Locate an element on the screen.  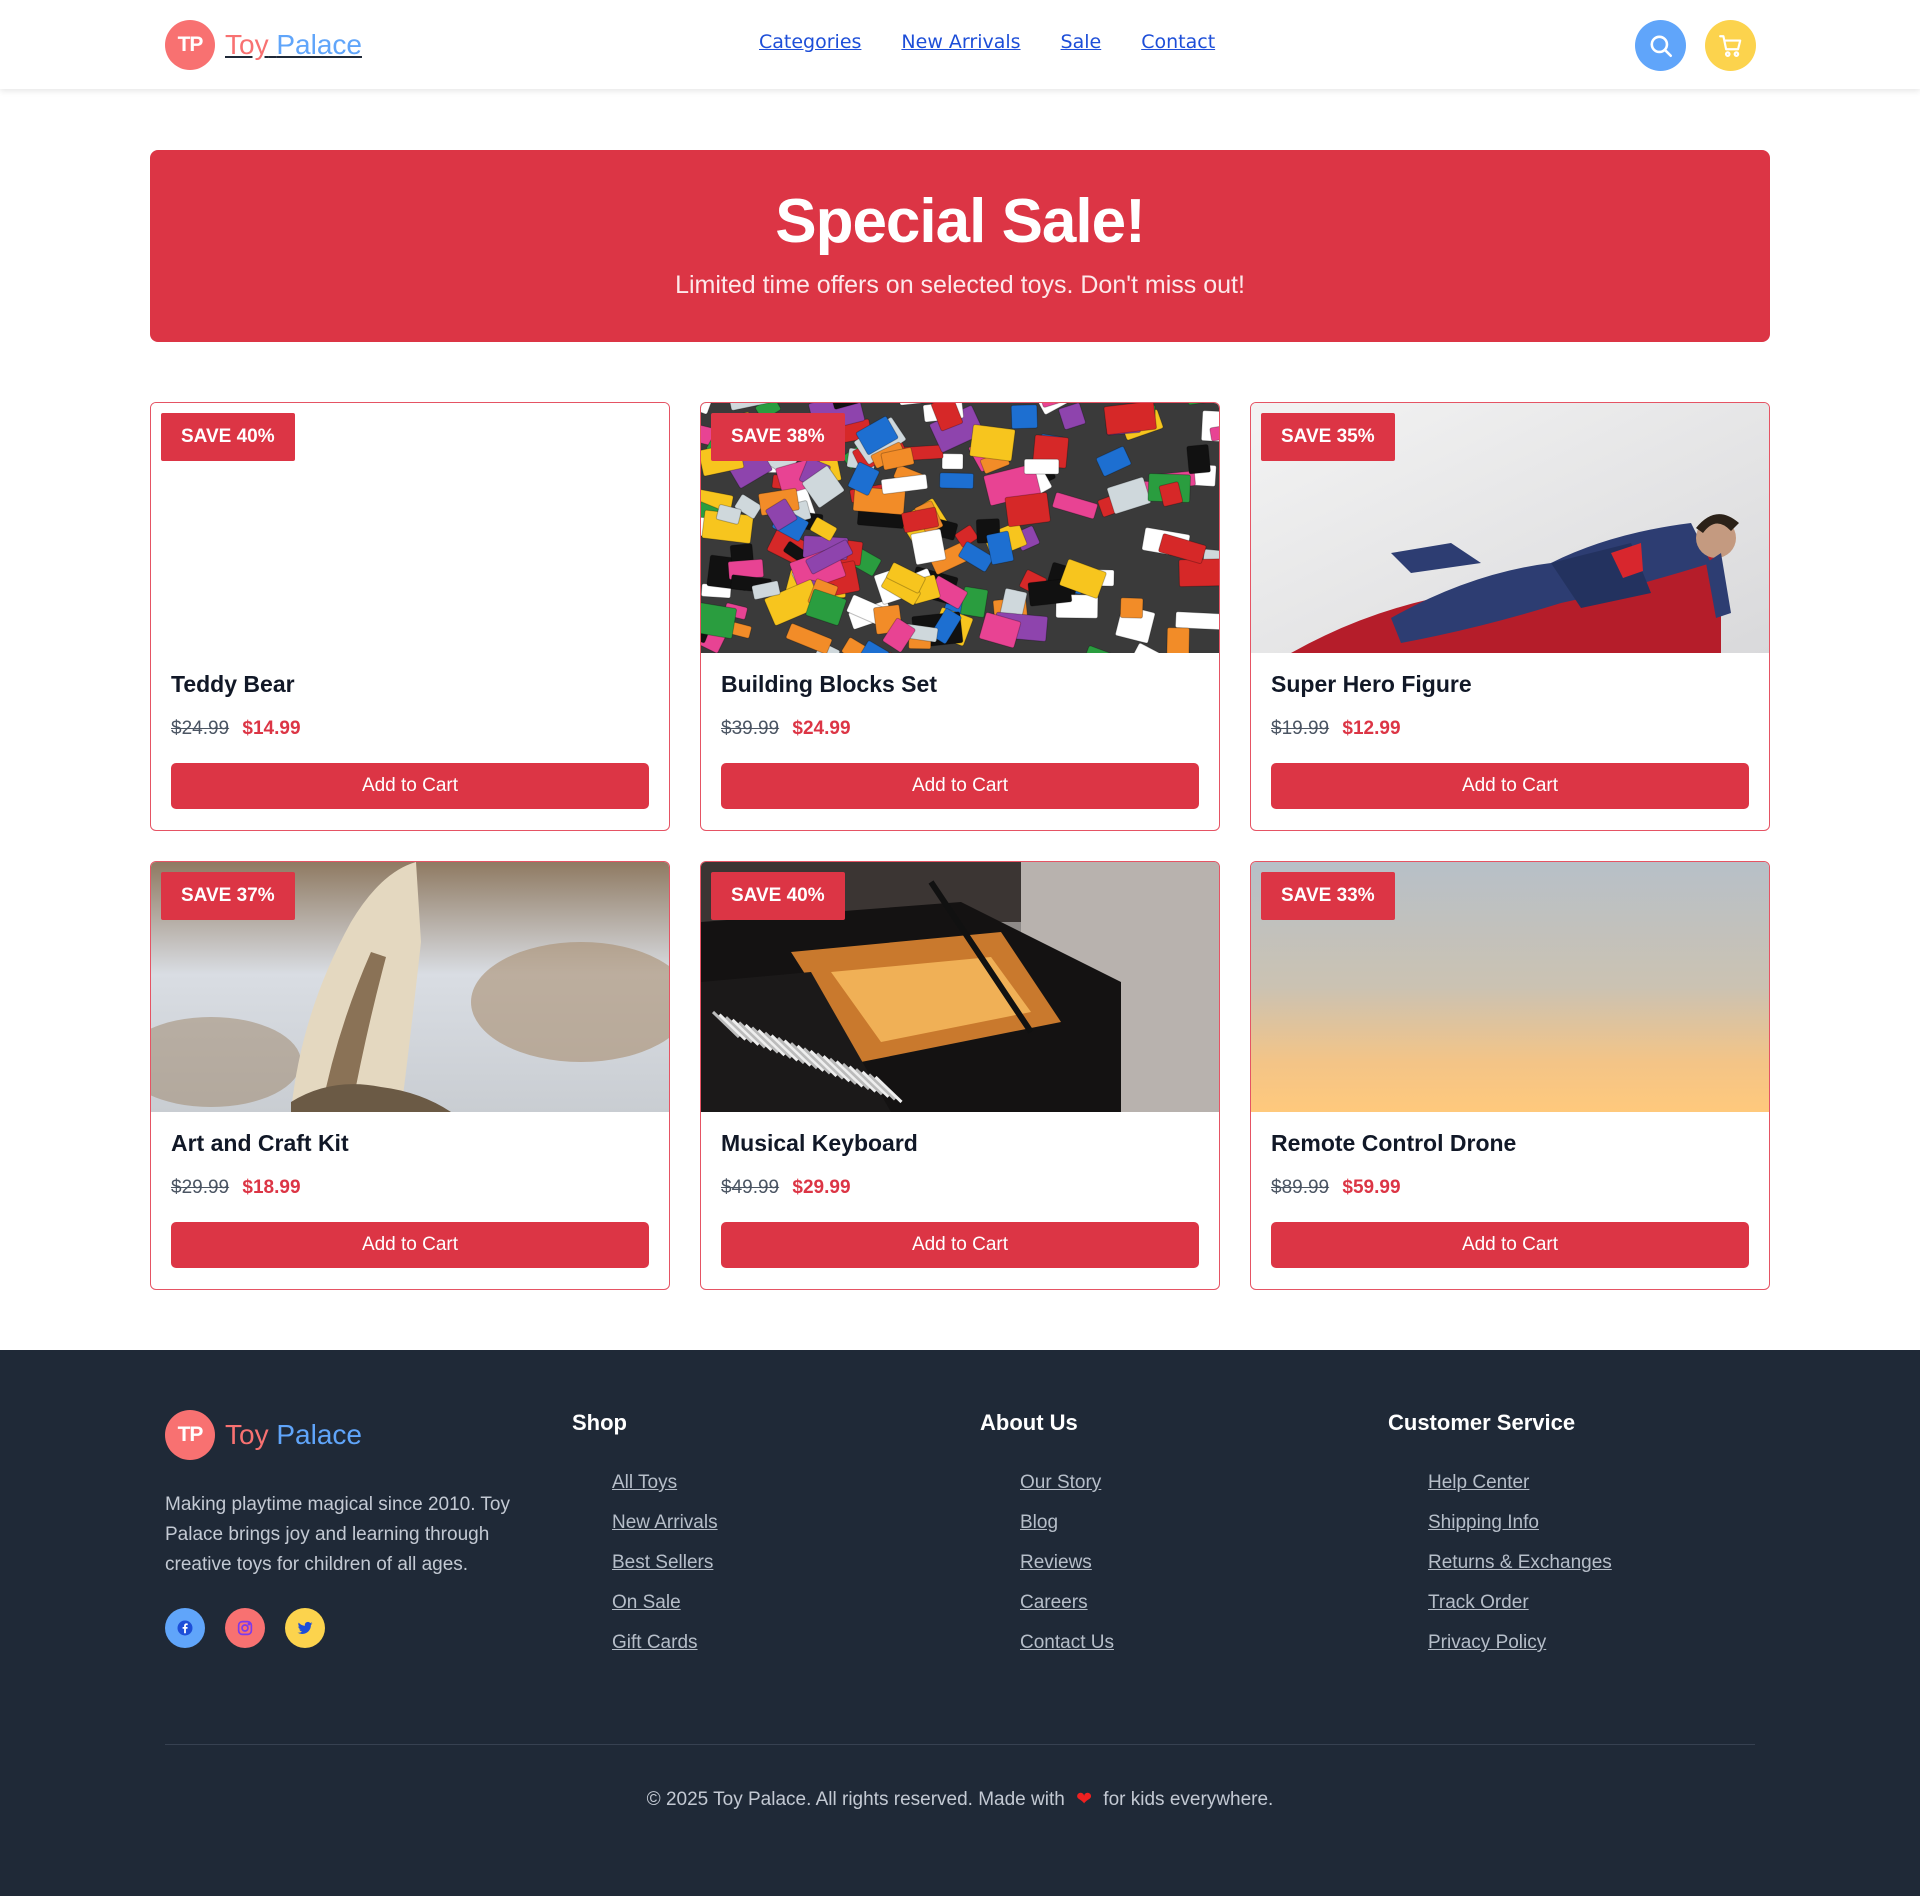
discount-badge: SAVE 37% is located at coordinates (228, 896).